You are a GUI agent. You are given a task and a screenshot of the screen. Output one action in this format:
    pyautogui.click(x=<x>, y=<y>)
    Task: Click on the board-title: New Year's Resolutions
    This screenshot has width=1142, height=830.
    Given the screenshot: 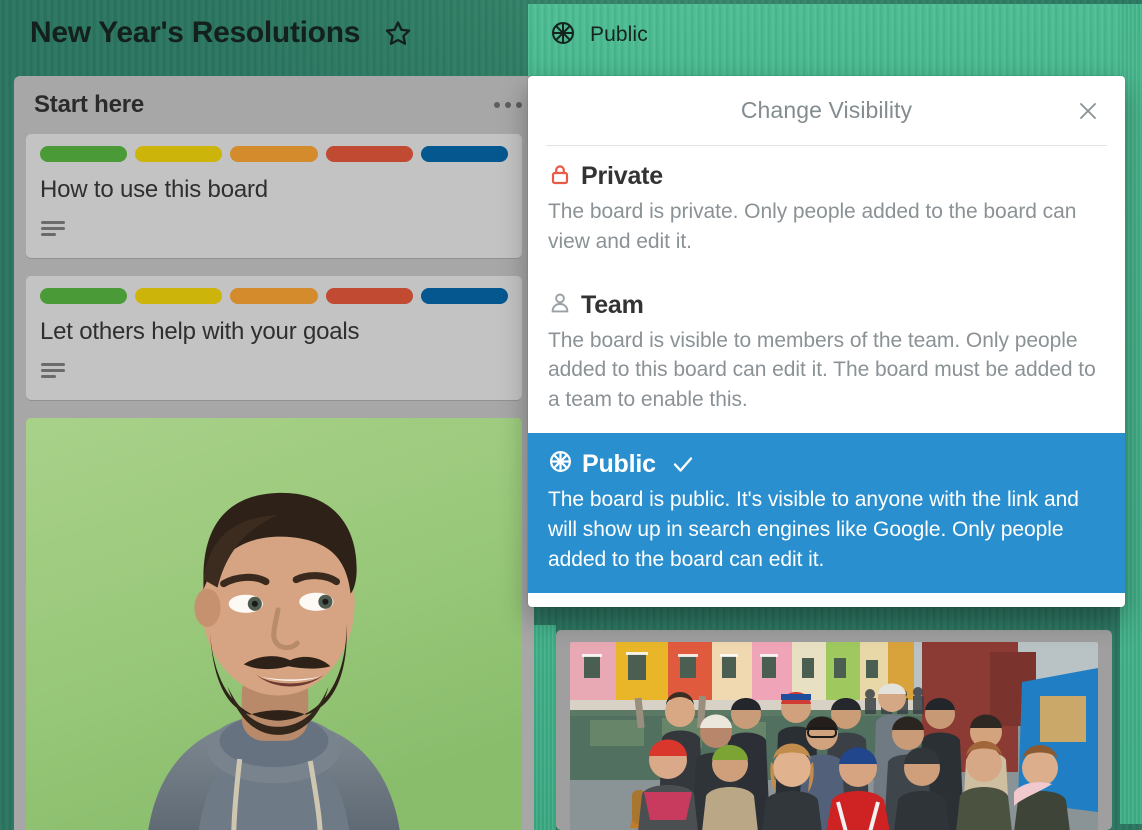 What is the action you would take?
    pyautogui.click(x=195, y=32)
    